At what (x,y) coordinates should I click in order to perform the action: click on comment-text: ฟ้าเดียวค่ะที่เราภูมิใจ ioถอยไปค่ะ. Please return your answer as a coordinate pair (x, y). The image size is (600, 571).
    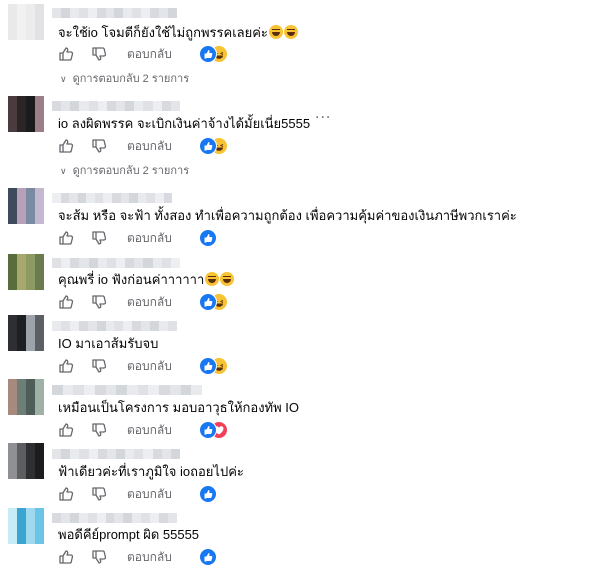
    Looking at the image, I should click on (151, 472).